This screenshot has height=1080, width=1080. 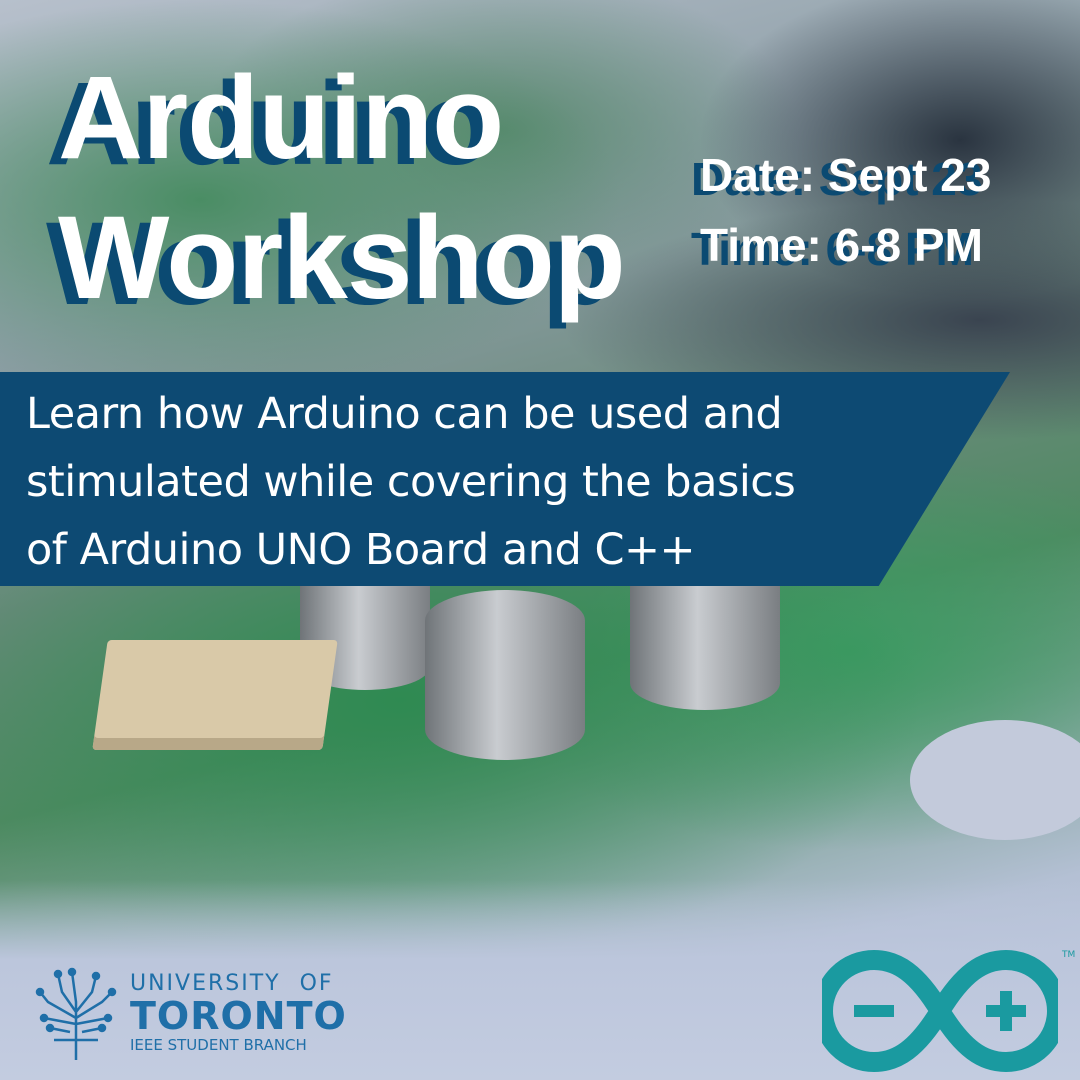 What do you see at coordinates (76, 1013) in the screenshot?
I see `circuit-tree-icon` at bounding box center [76, 1013].